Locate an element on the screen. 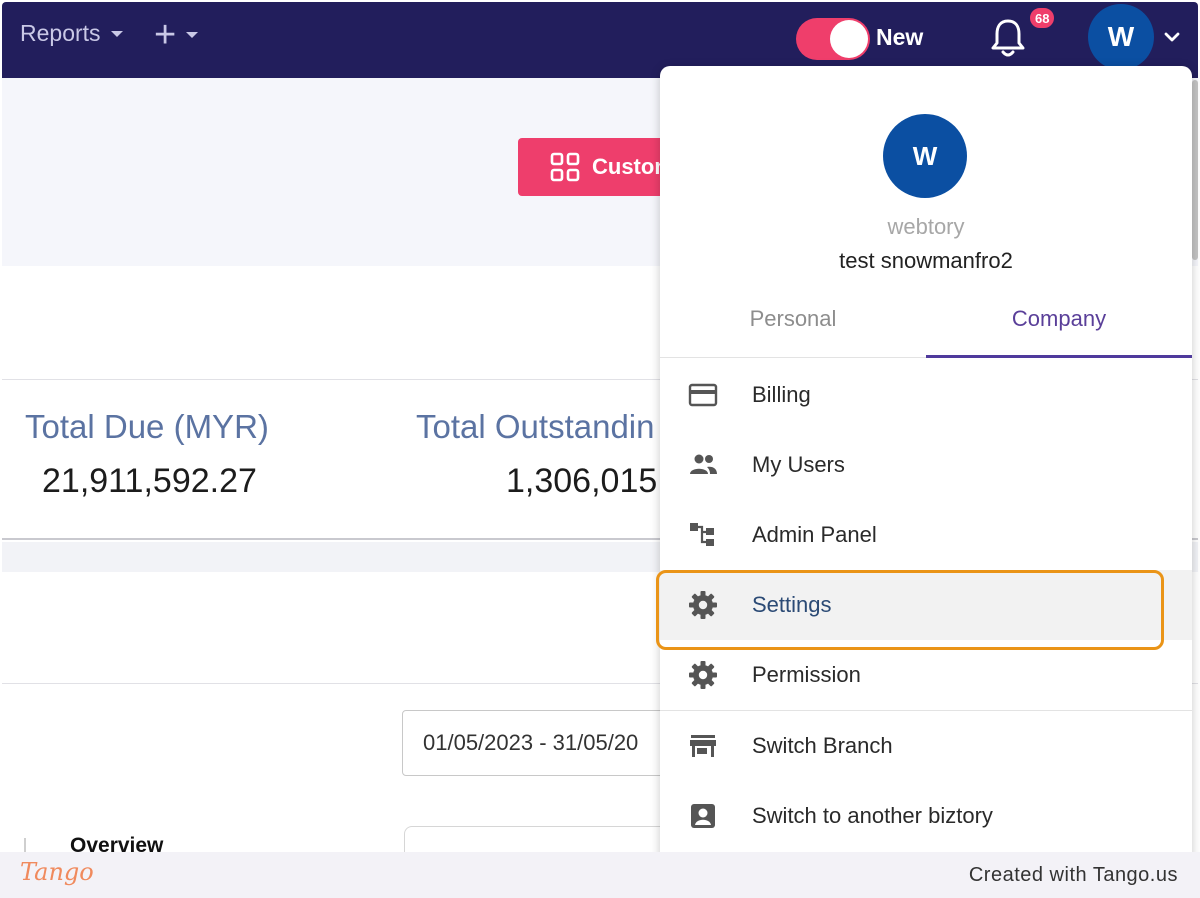 This screenshot has height=898, width=1200. menu-item-switch-branch: Switch Branch is located at coordinates (926, 746).